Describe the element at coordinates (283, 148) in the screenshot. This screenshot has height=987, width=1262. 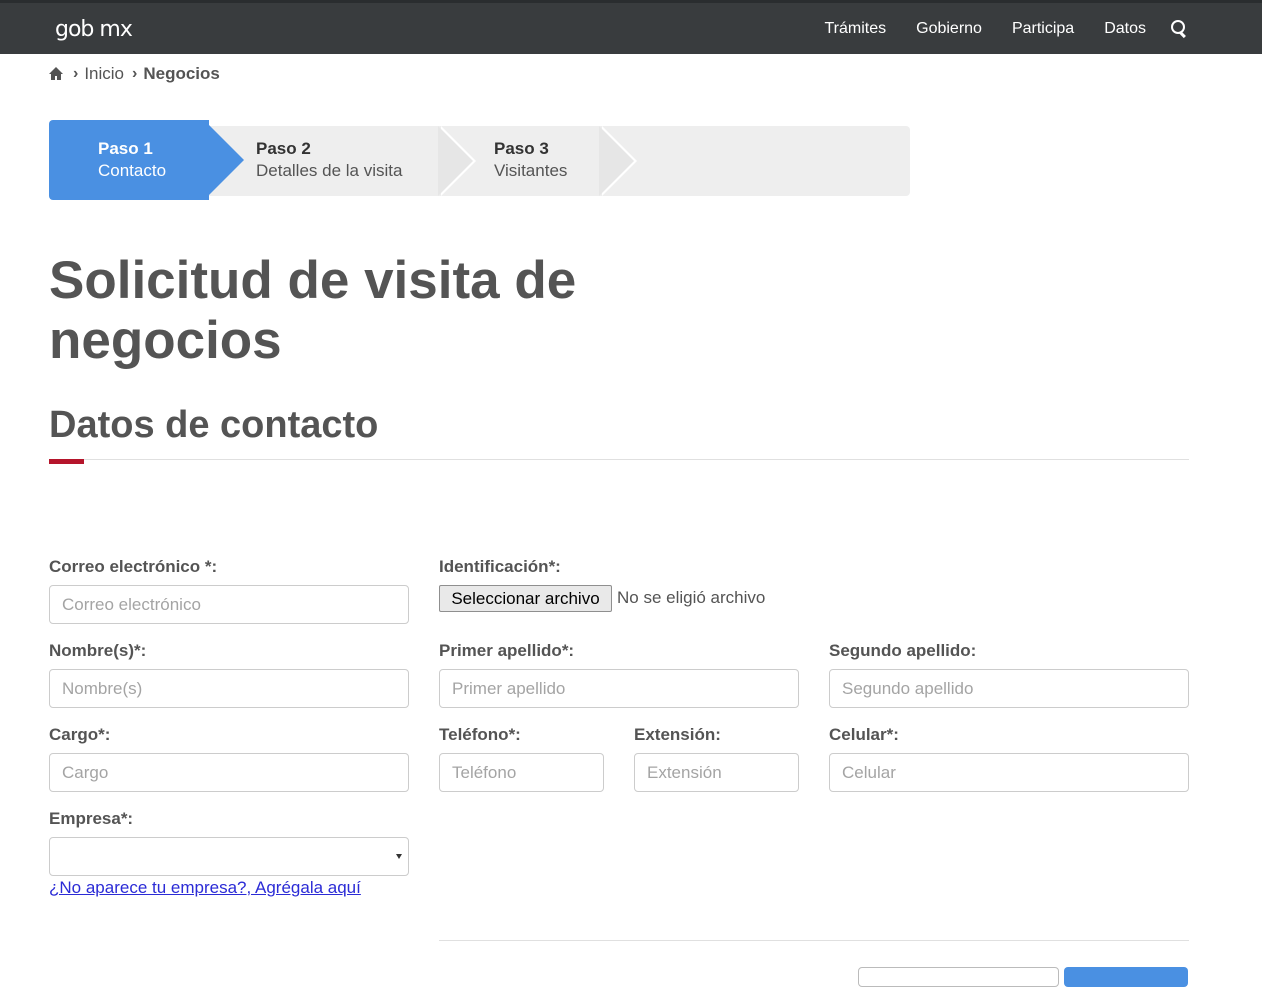
I see `step-2-title: Paso 2` at that location.